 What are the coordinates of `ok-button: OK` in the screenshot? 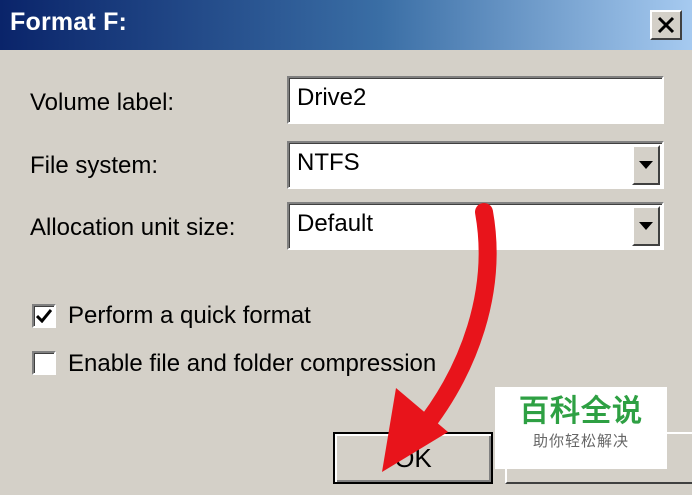 It's located at (413, 458).